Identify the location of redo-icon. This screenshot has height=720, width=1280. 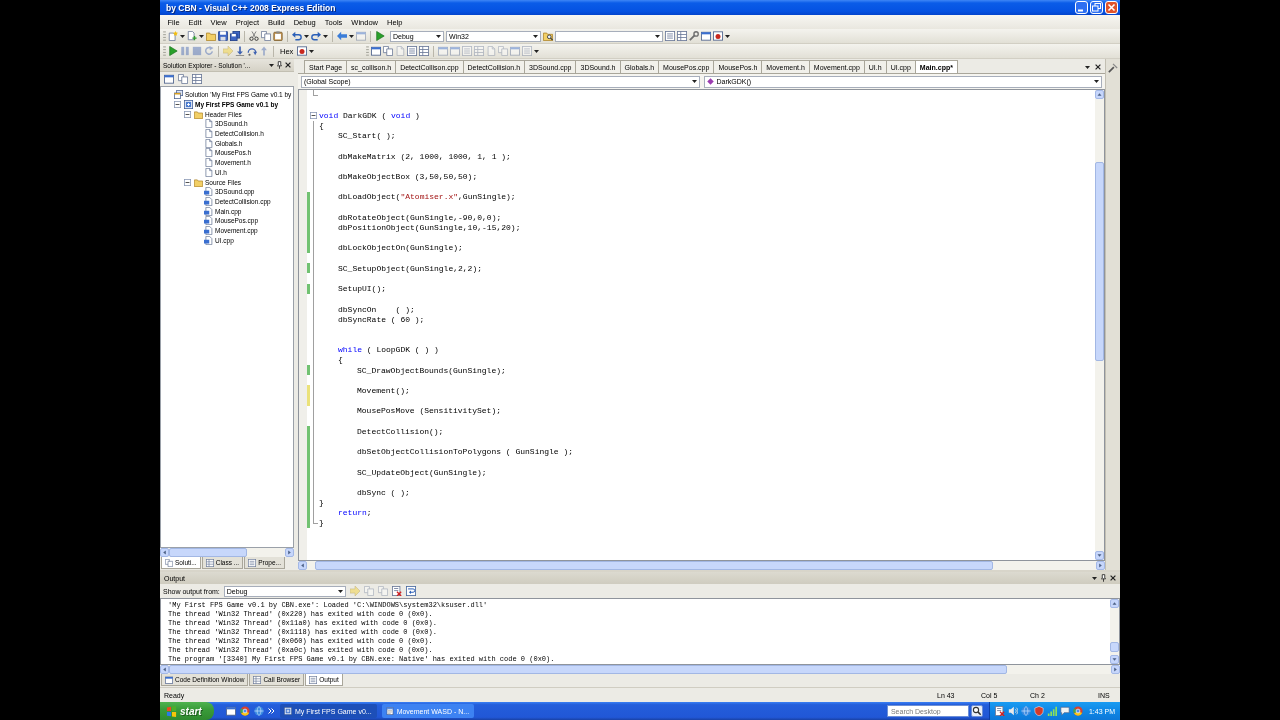
(316, 36).